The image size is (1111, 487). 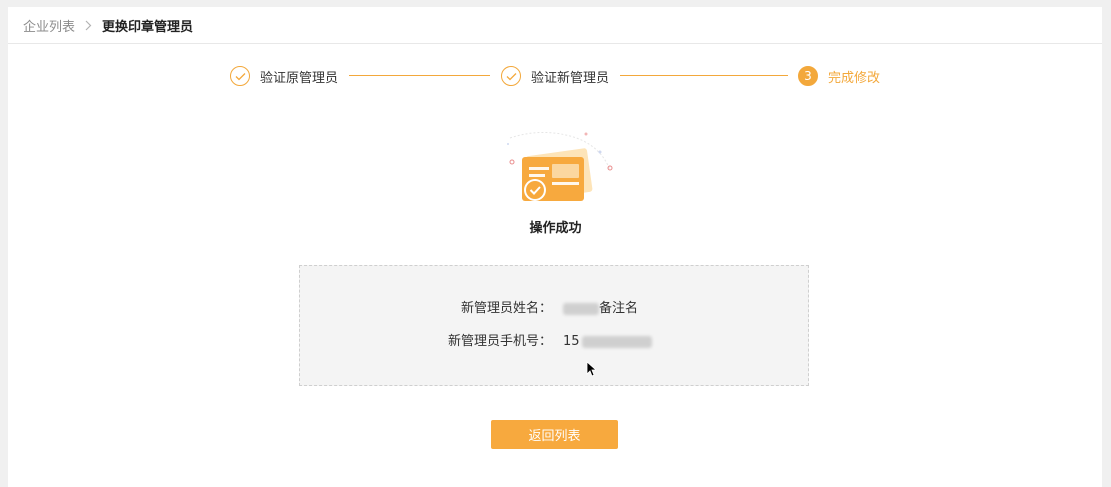 I want to click on mouse-cursor-icon, so click(x=592, y=371).